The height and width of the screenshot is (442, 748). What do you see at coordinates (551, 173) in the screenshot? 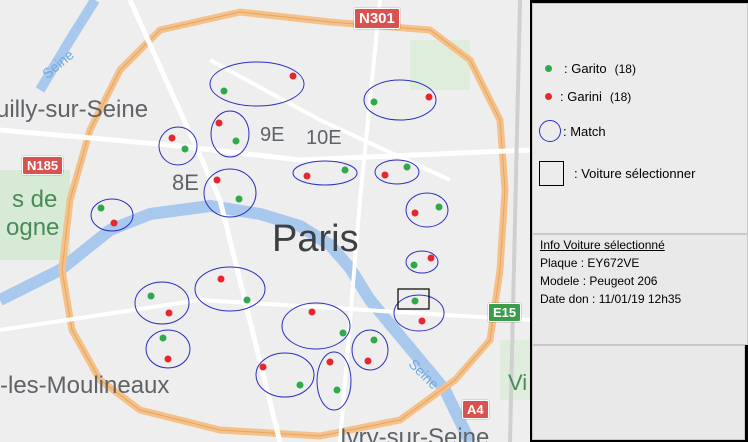
I see `square-icon` at bounding box center [551, 173].